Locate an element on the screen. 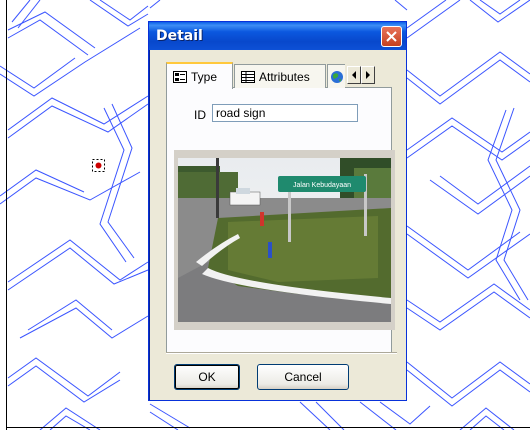  tab-attributes: Attributes is located at coordinates (280, 76).